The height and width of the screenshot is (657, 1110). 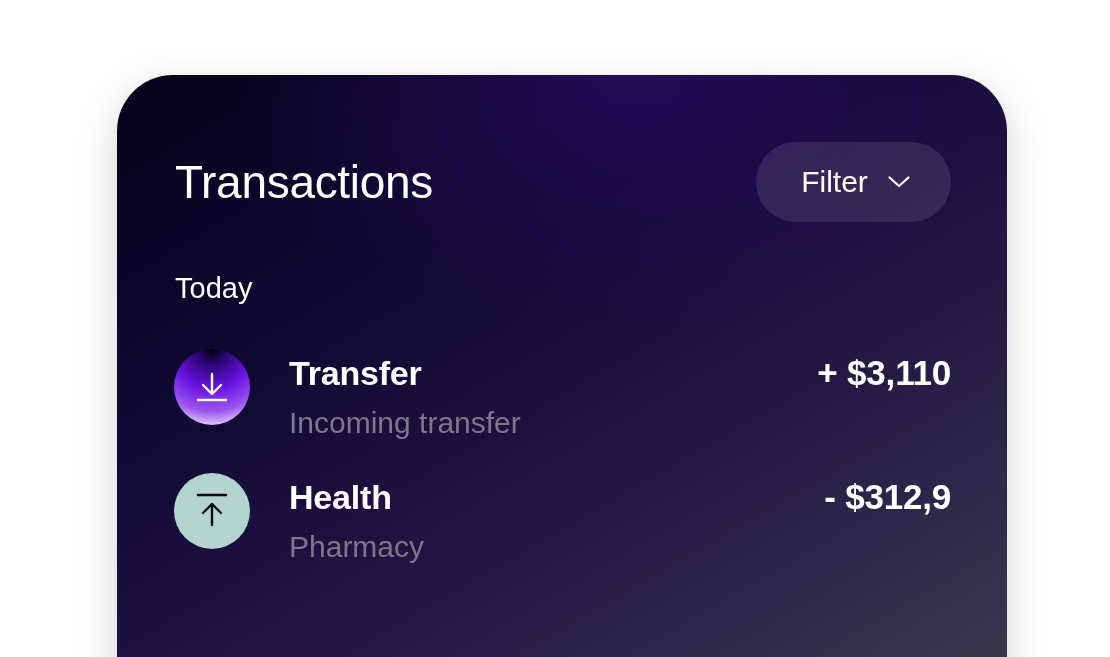 What do you see at coordinates (355, 373) in the screenshot?
I see `transaction-title: Transfer` at bounding box center [355, 373].